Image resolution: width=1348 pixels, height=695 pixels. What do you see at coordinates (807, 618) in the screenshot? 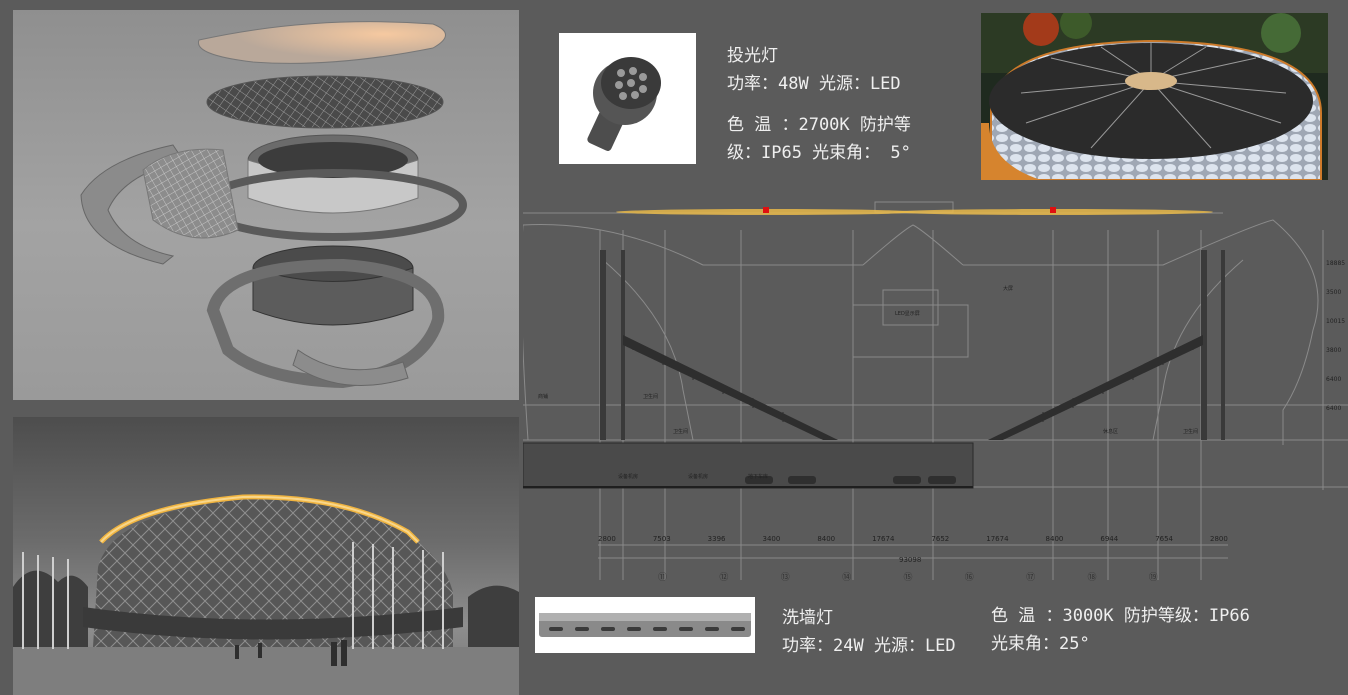
I see `wallwasher-name: 洗墙灯` at bounding box center [807, 618].